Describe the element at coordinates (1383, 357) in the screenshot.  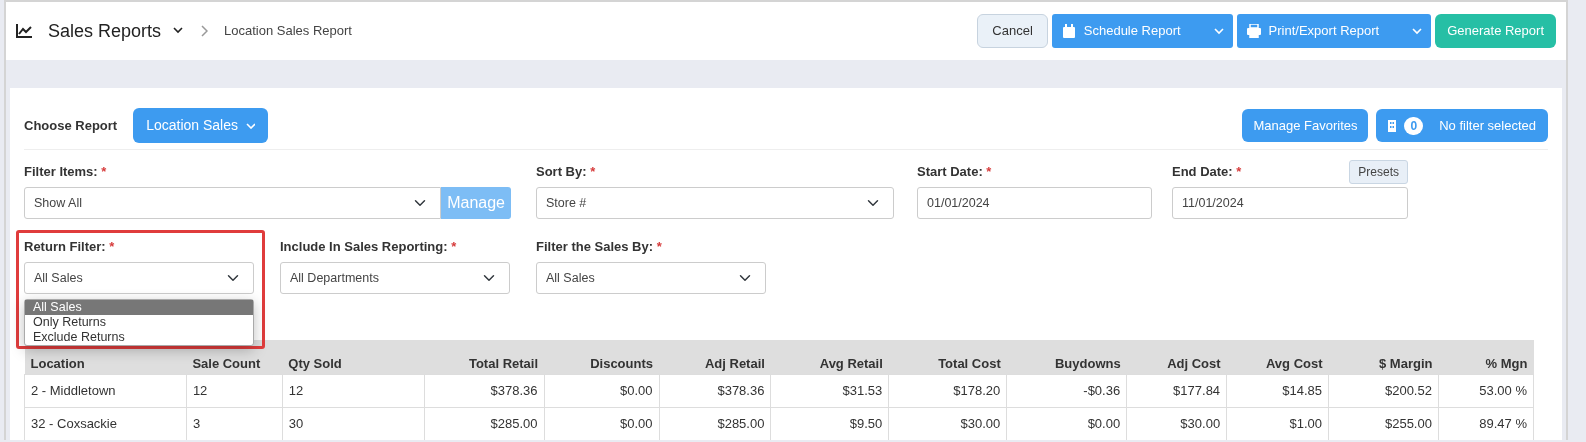
I see `column-header: $ Margin` at that location.